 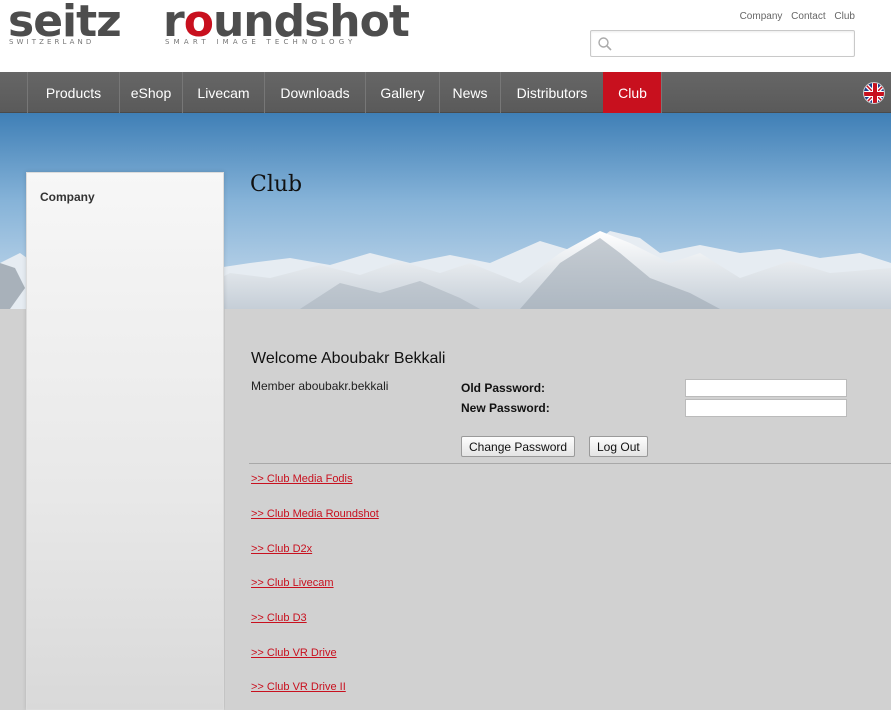 What do you see at coordinates (294, 653) in the screenshot?
I see `club-link-vr-drive: >> Club VR Drive` at bounding box center [294, 653].